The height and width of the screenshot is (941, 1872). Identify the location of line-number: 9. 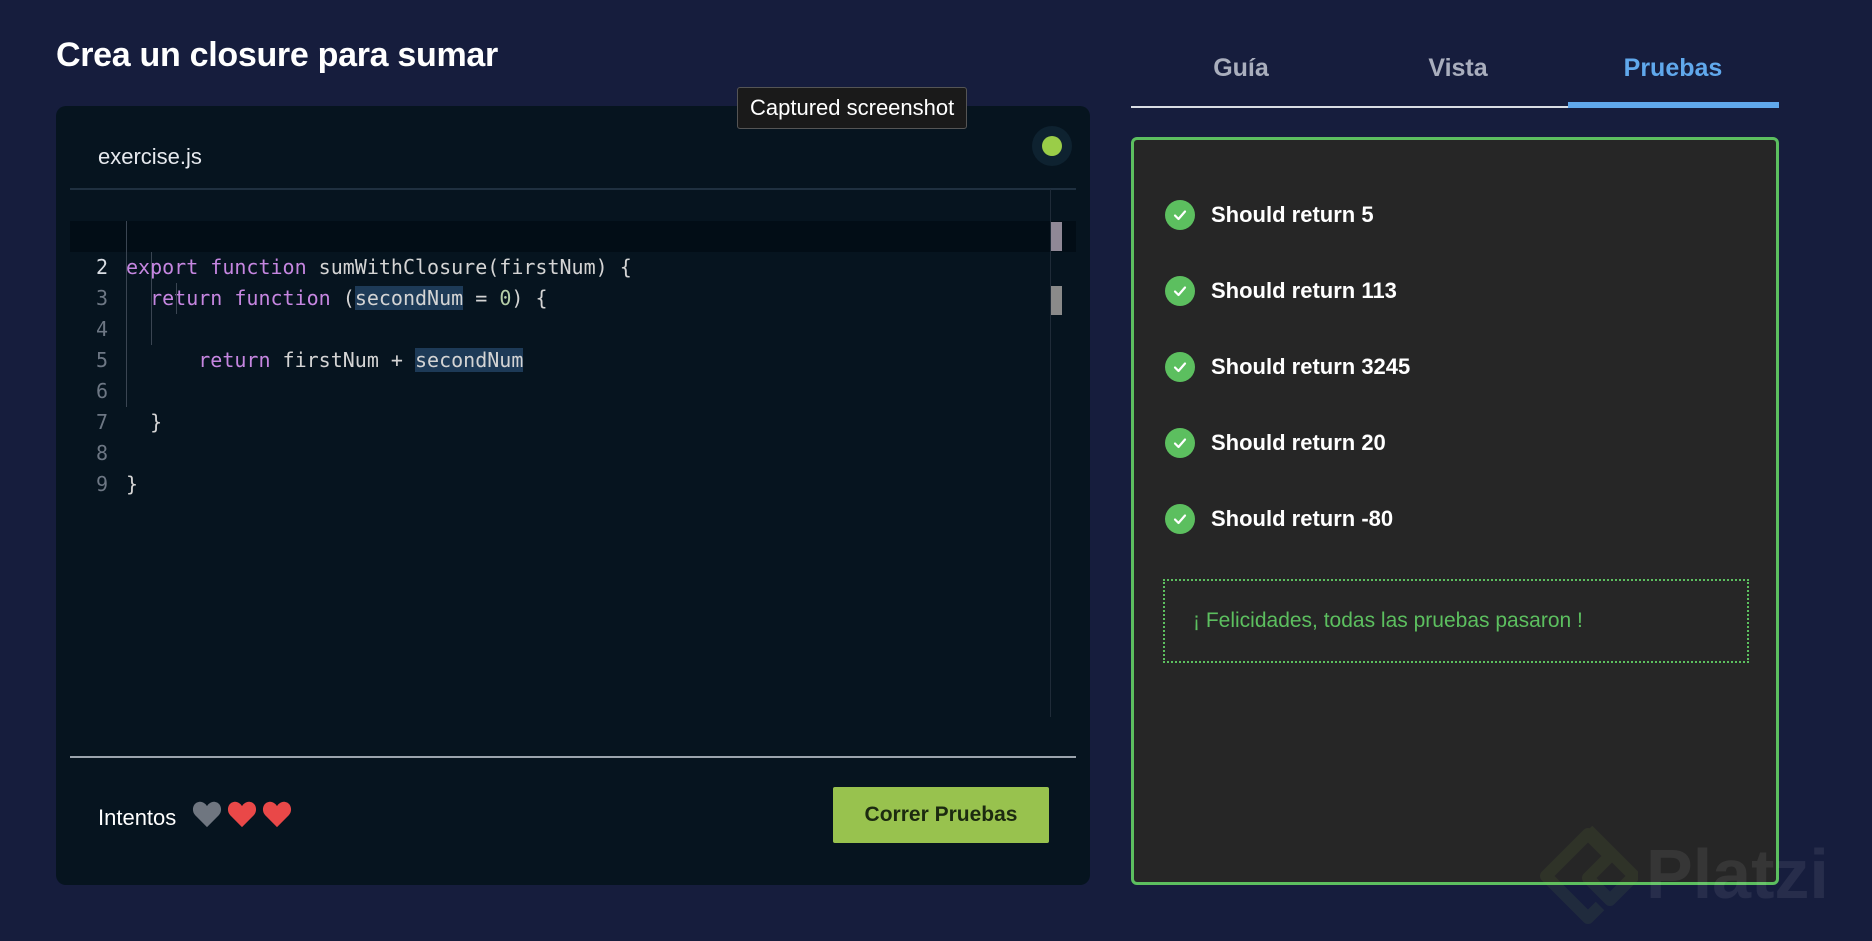
(101, 484).